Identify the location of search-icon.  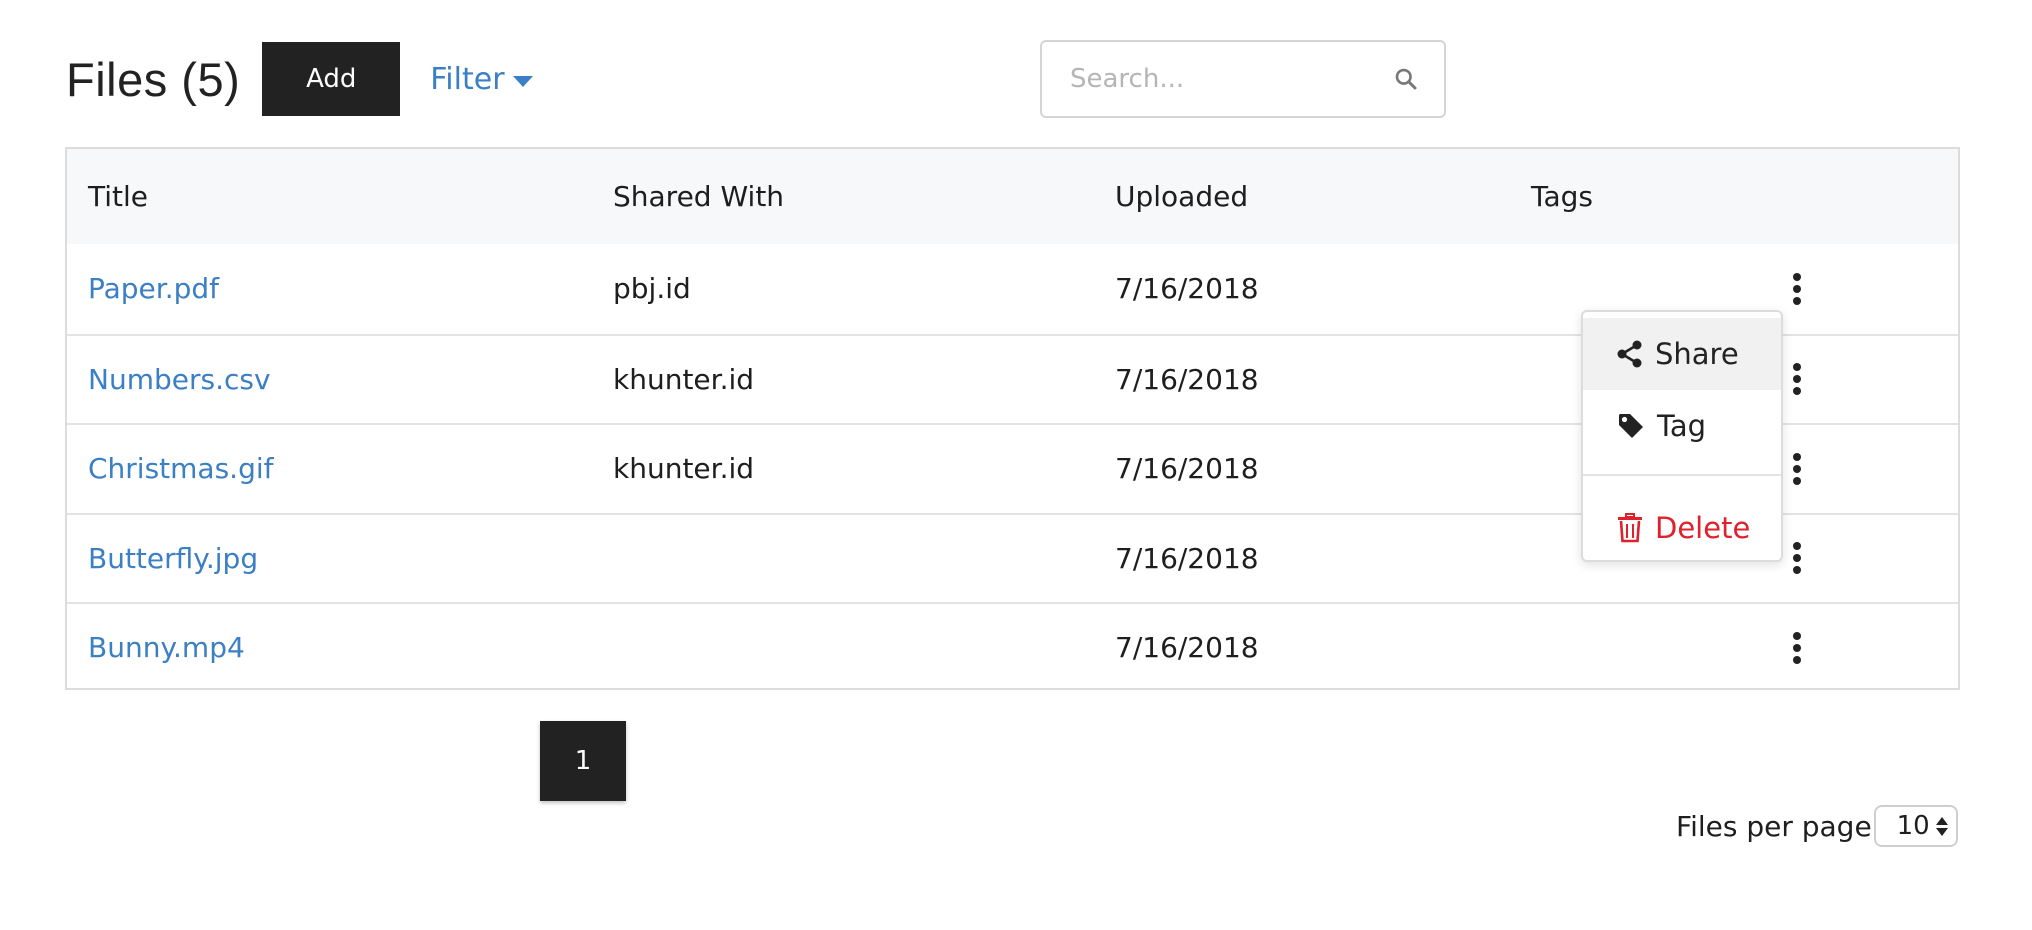
(1406, 79).